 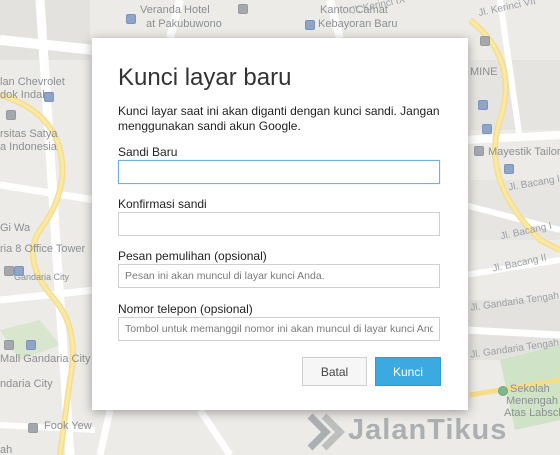 What do you see at coordinates (532, 401) in the screenshot?
I see `map-label-menengah: Menengah` at bounding box center [532, 401].